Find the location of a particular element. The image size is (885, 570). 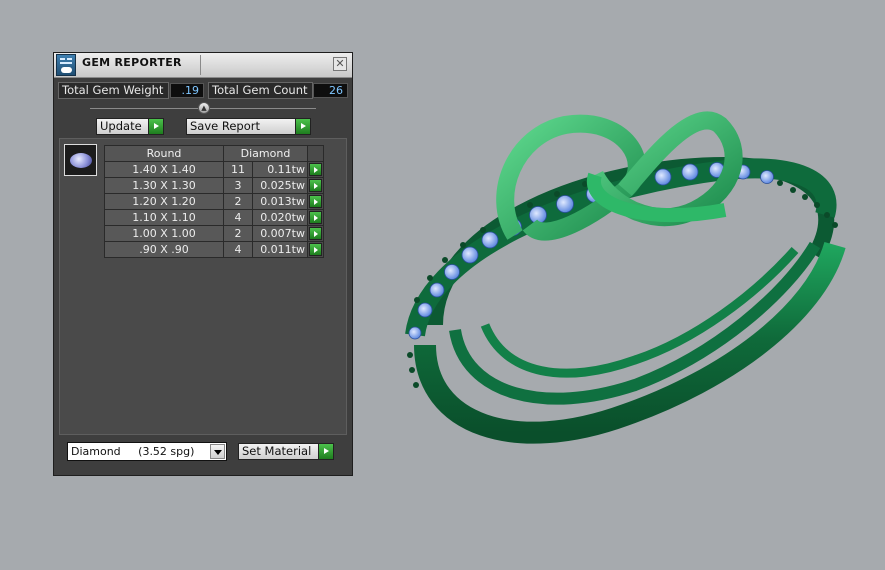

table-row: 1.20 X 1.20 2 0.013tw is located at coordinates (214, 201).